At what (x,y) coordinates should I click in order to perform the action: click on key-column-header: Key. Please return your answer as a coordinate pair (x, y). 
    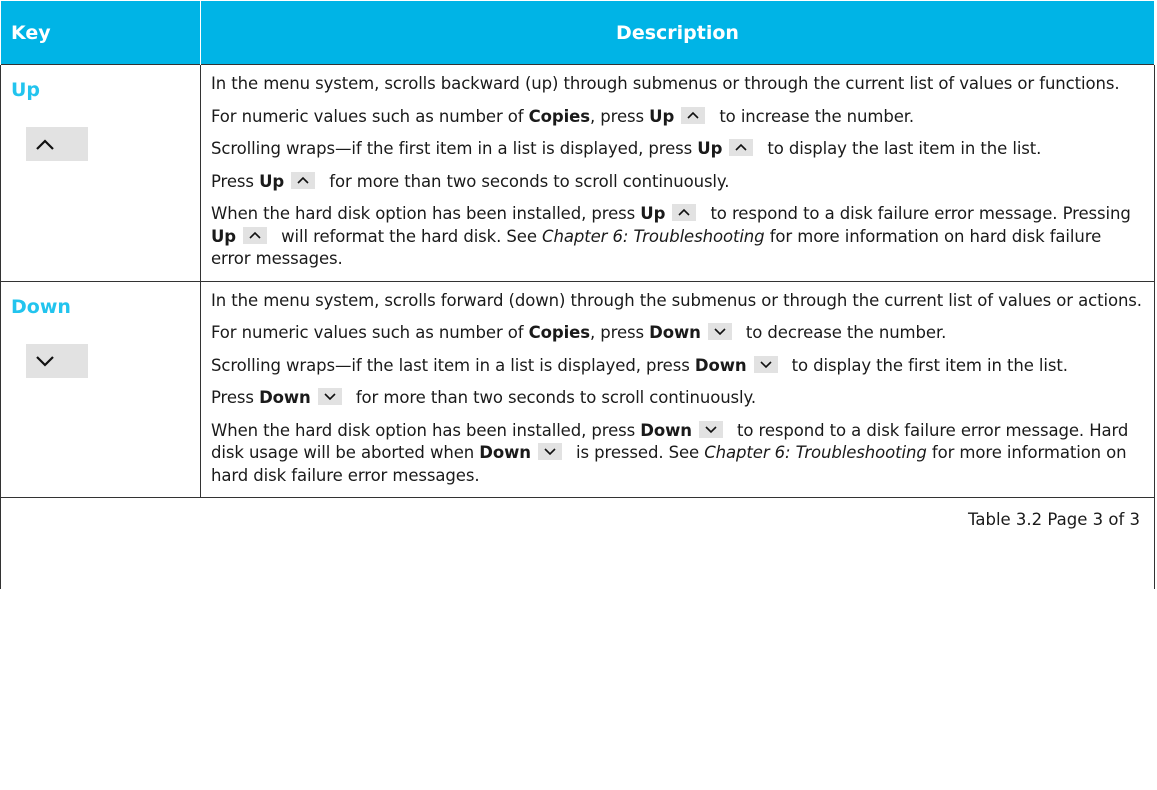
    Looking at the image, I should click on (100, 32).